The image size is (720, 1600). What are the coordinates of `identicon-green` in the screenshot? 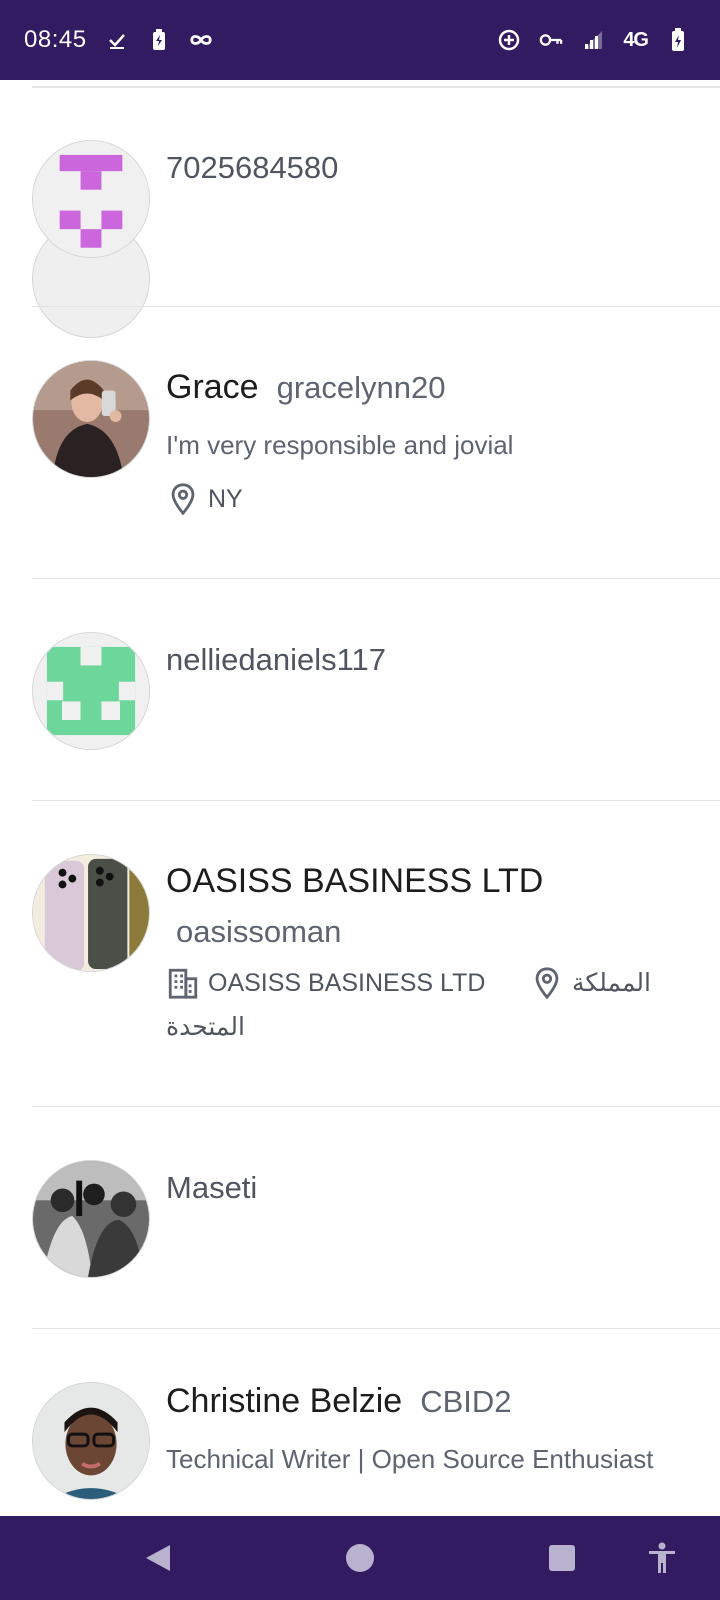 It's located at (91, 691).